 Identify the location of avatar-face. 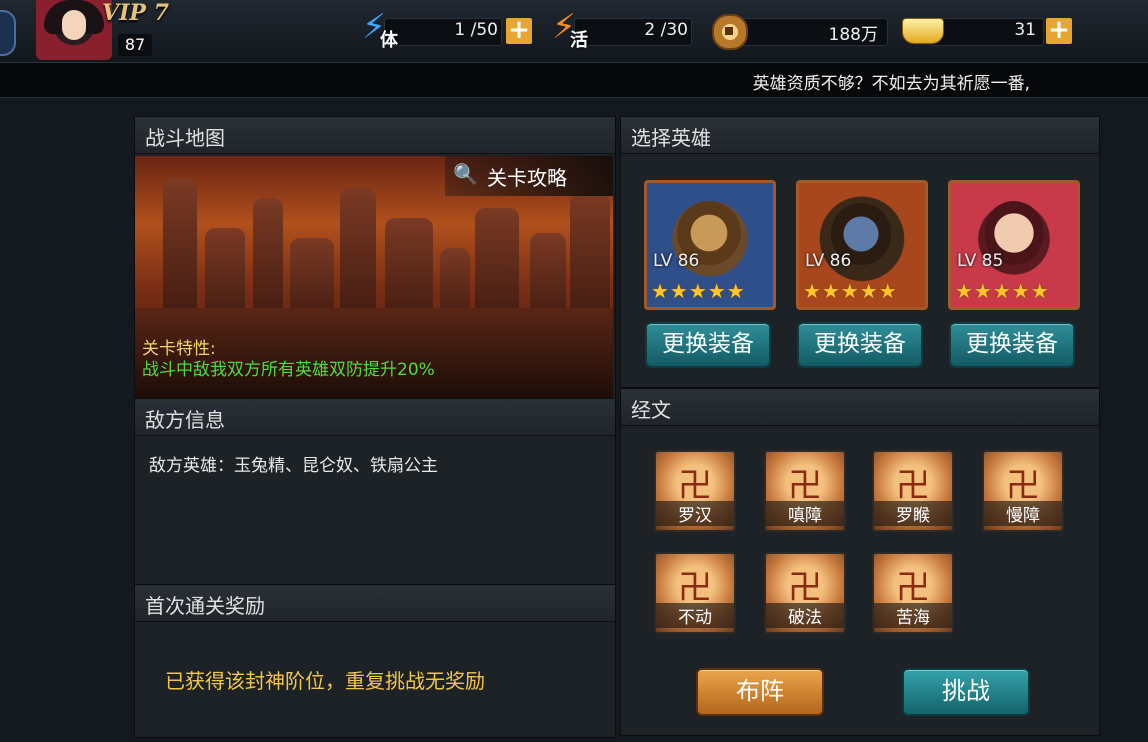
(74, 25).